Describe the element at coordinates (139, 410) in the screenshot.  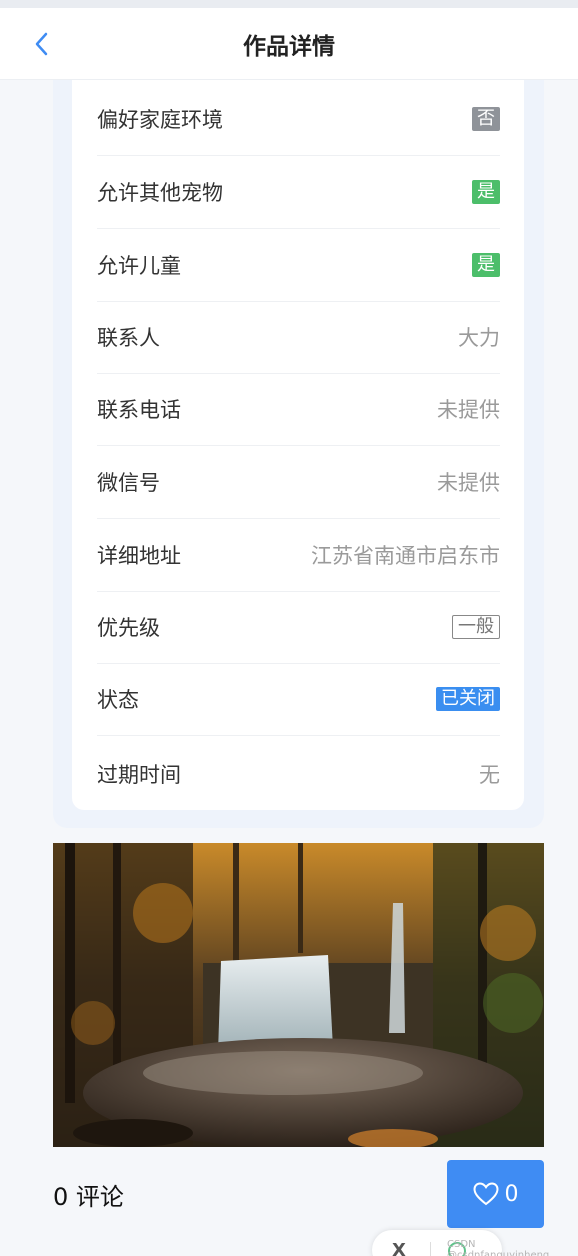
I see `row-label: 联系电话` at that location.